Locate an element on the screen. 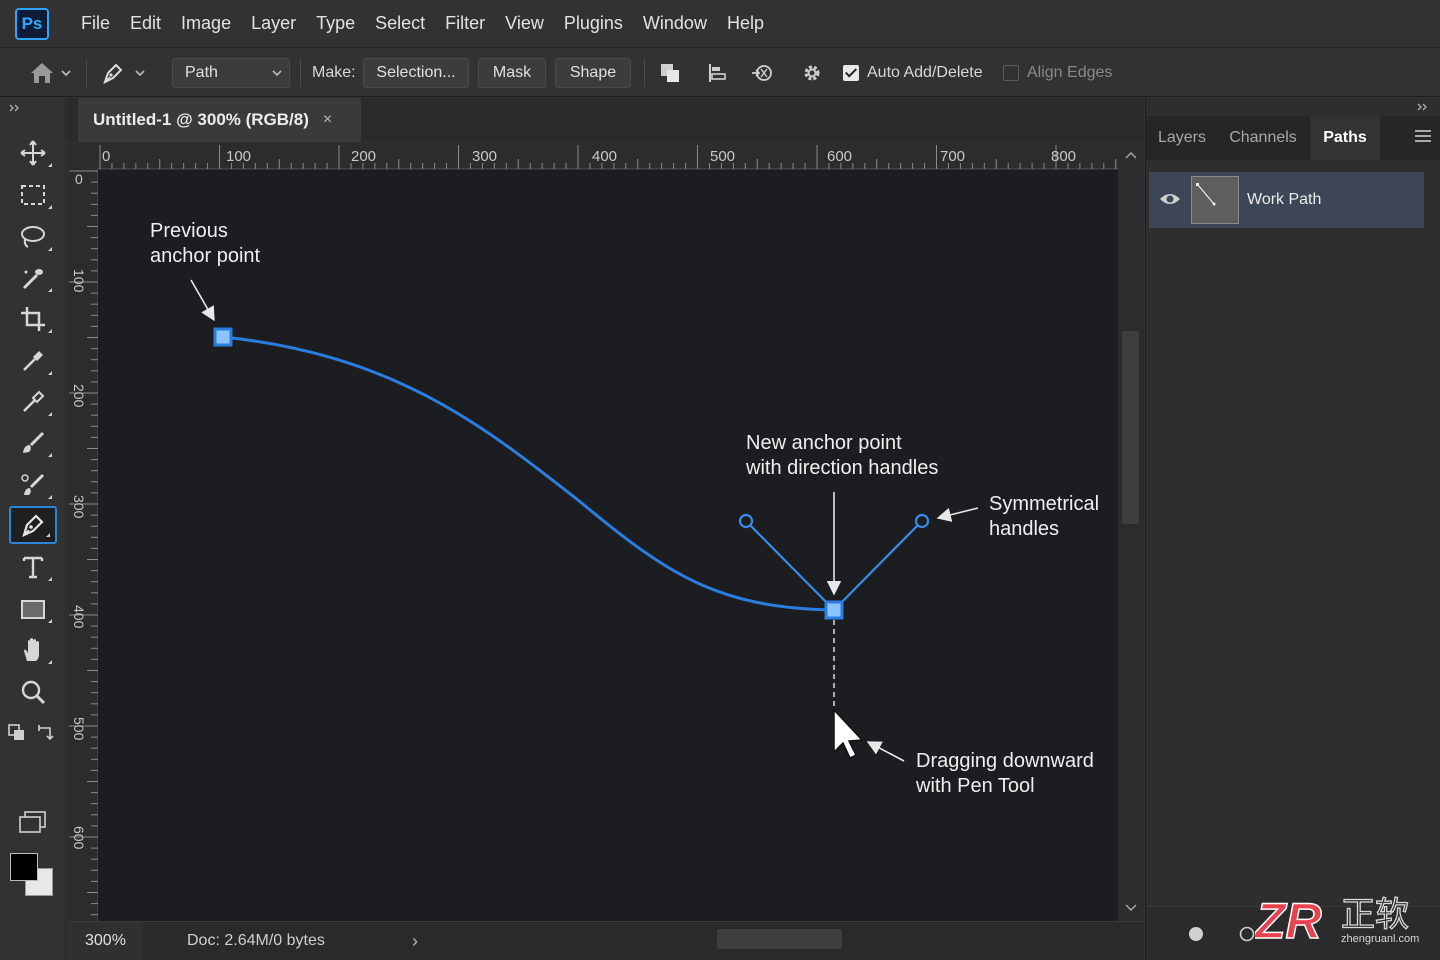 The image size is (1440, 960). stroke-path-icon is located at coordinates (1247, 934).